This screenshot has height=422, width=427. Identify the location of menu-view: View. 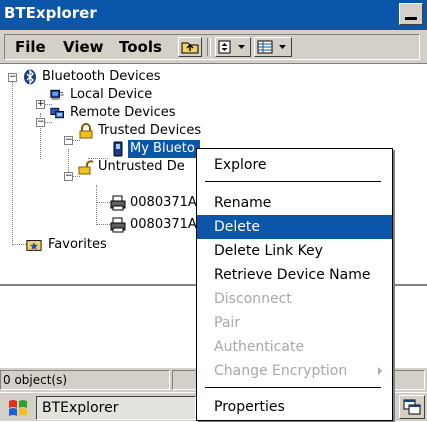
(83, 47).